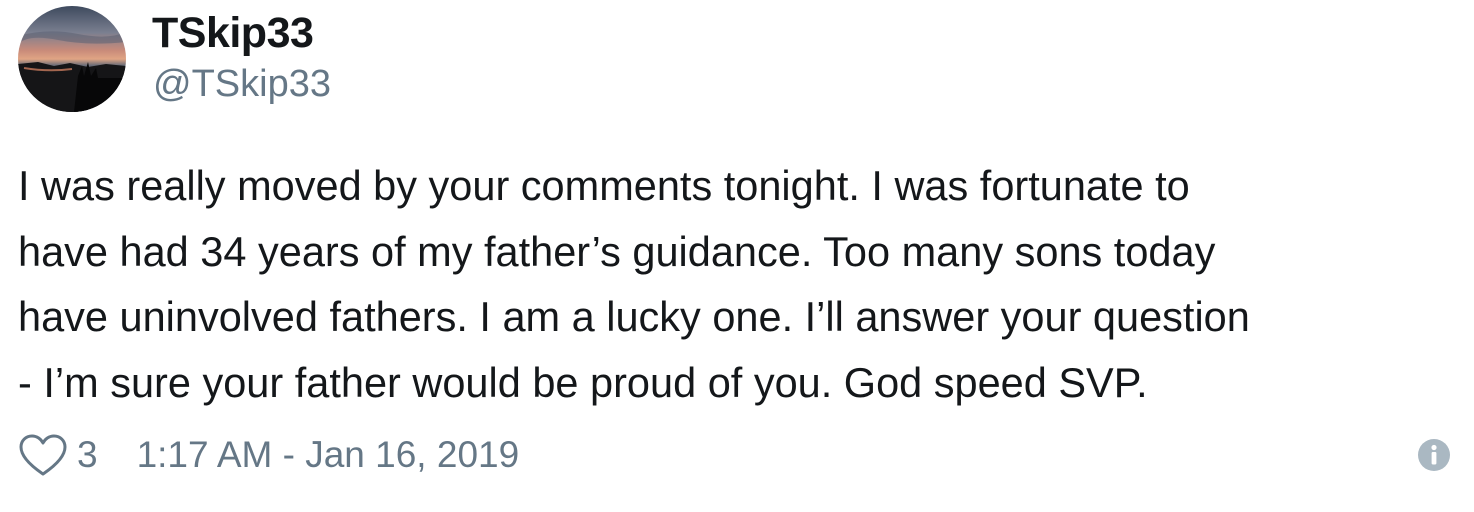  Describe the element at coordinates (242, 84) in the screenshot. I see `user-handle: @TSkip33` at that location.